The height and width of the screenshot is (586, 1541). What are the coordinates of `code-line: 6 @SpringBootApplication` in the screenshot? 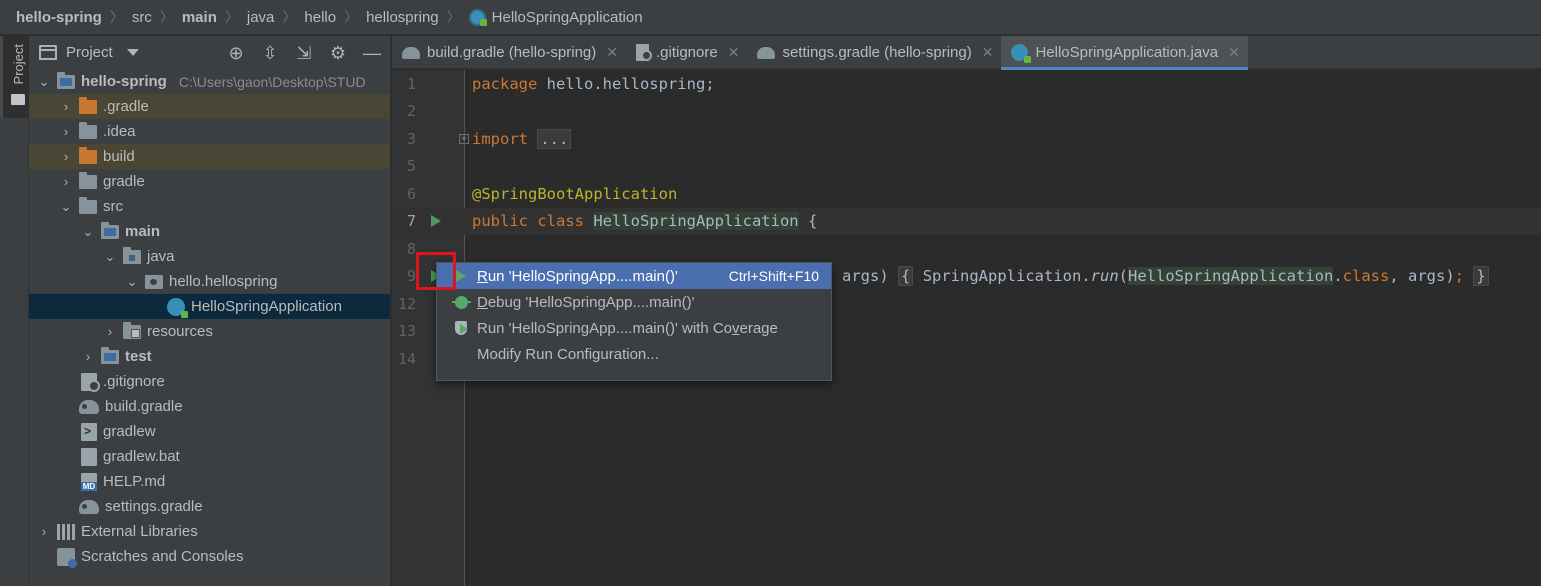 It's located at (966, 194).